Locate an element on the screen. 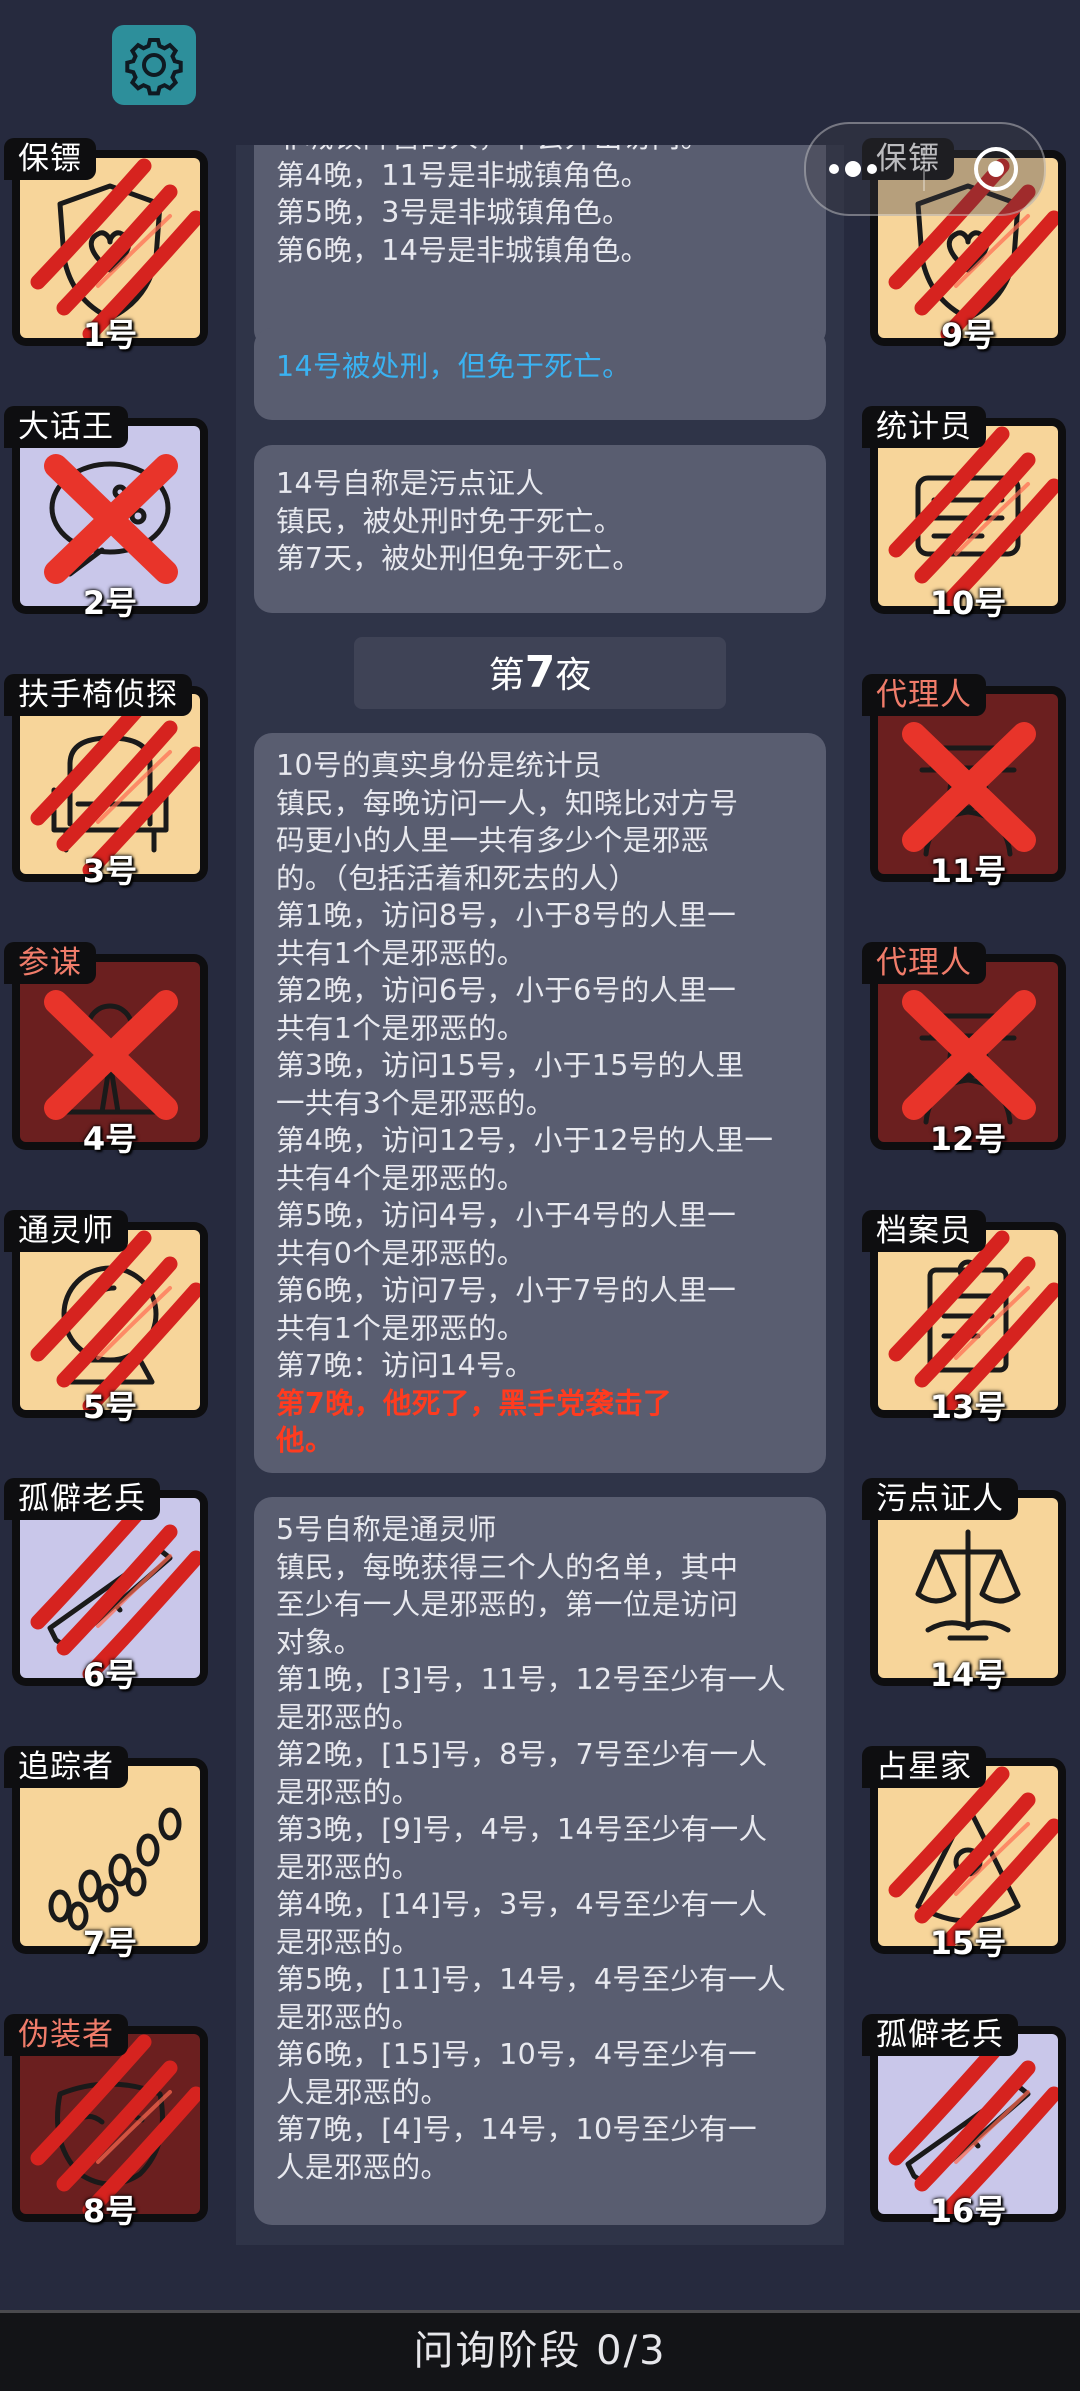 This screenshot has width=1080, height=2391. player-card: 大话王 2号 is located at coordinates (107, 514).